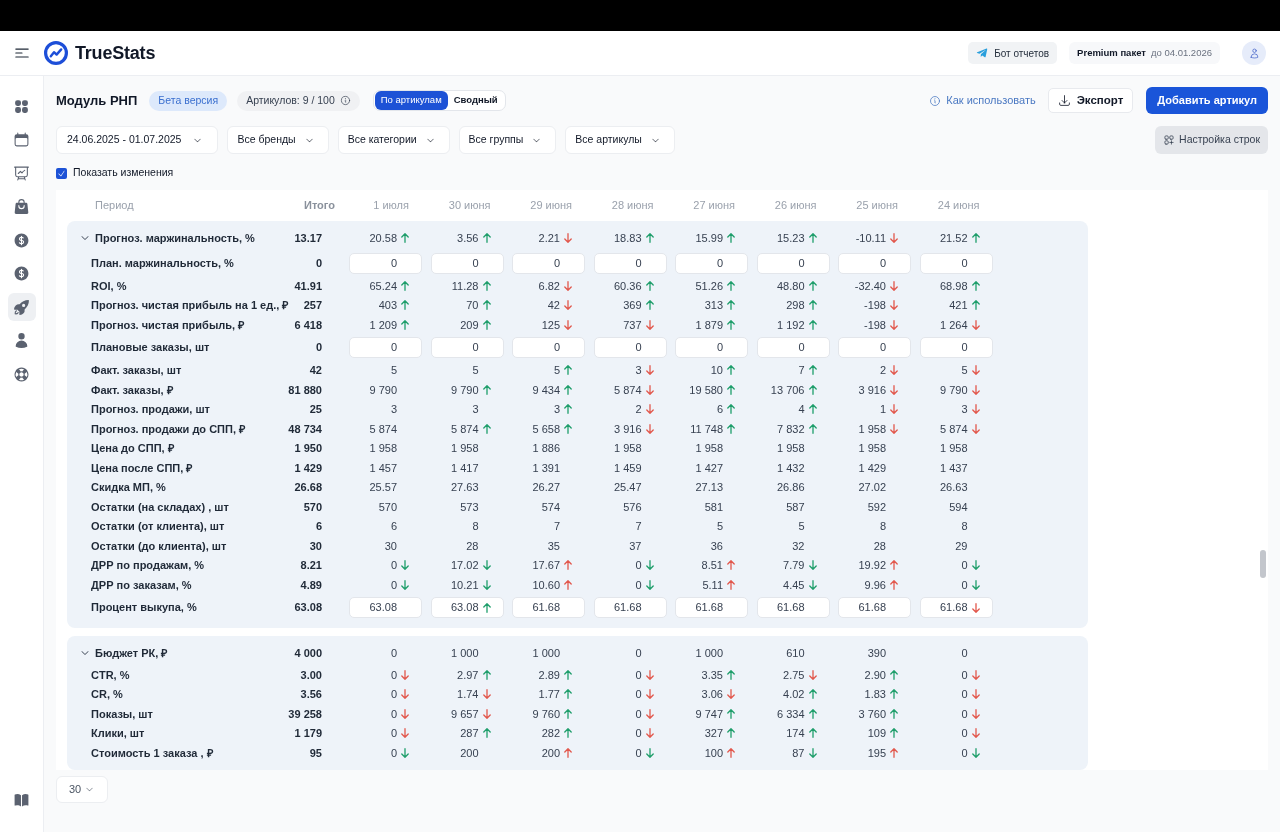  Describe the element at coordinates (118, 733) in the screenshot. I see `metric-label: Клики, шт` at that location.